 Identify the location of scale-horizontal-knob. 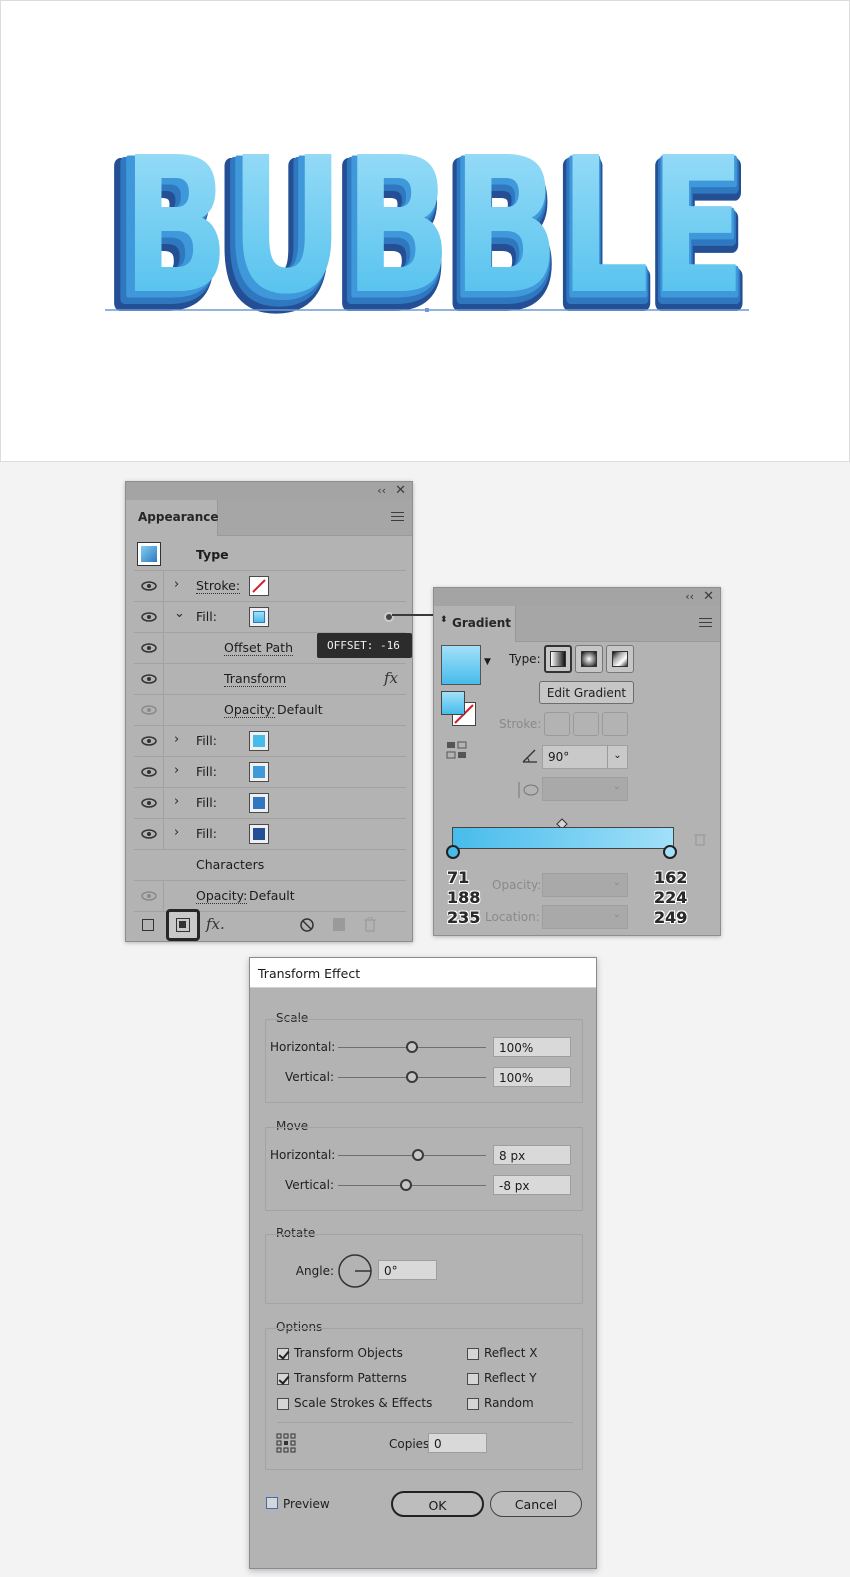
(412, 1047).